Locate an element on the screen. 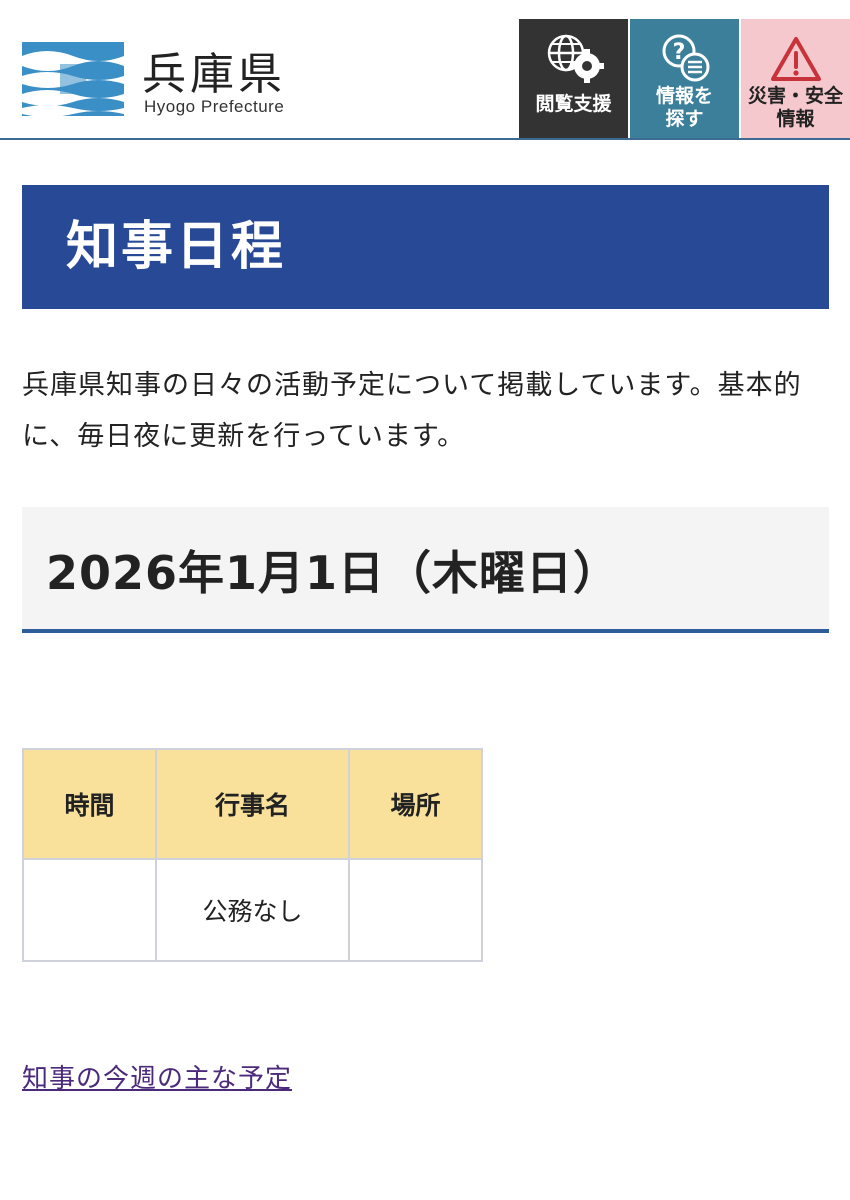 This screenshot has height=1200, width=850. disaster-safety-button: 災害・安全 情報 is located at coordinates (795, 78).